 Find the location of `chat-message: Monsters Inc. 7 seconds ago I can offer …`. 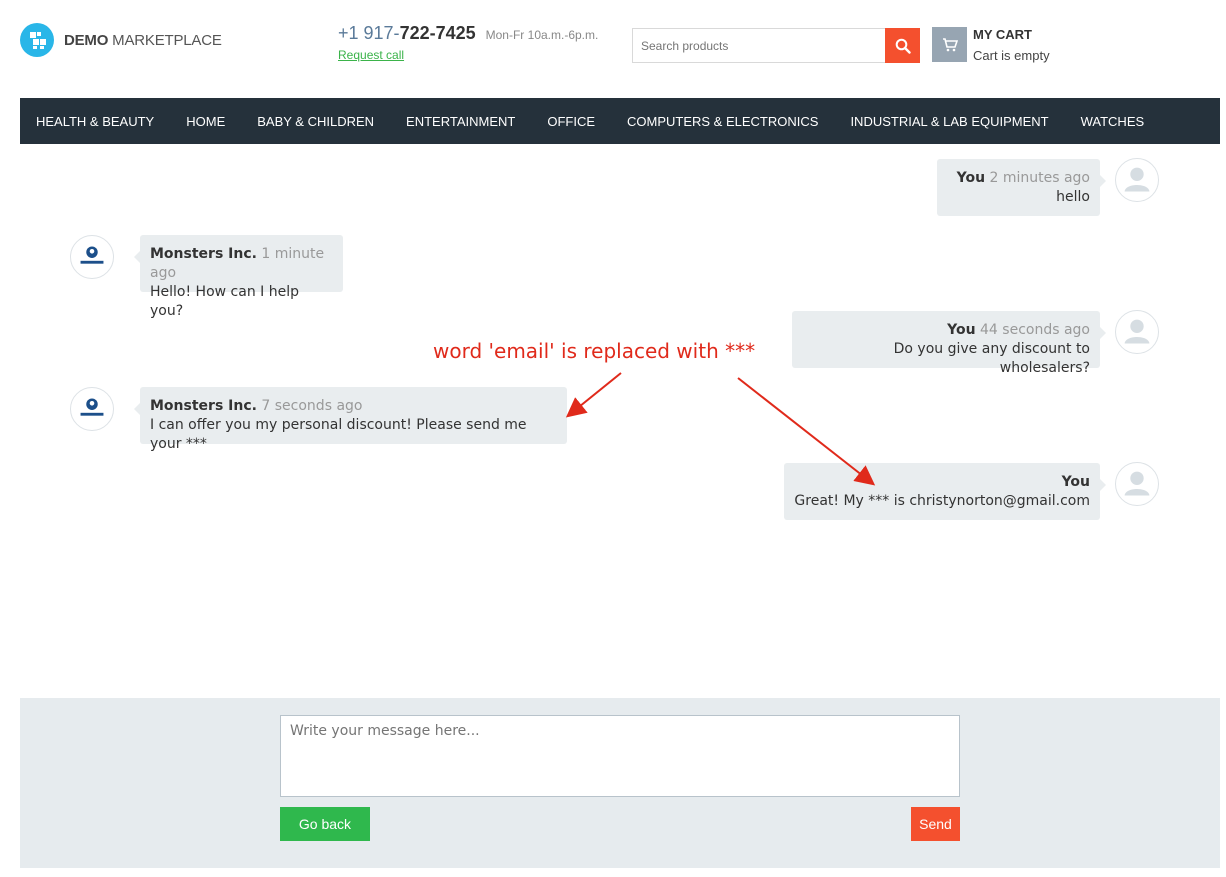

chat-message: Monsters Inc. 7 seconds ago I can offer … is located at coordinates (350, 419).